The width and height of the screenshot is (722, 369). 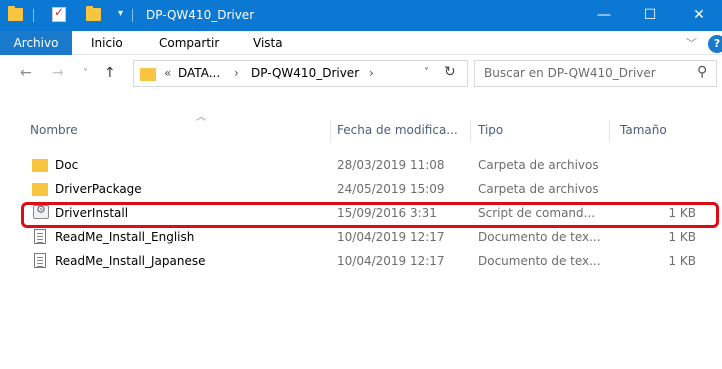 What do you see at coordinates (391, 165) in the screenshot?
I see `file-date: 28/03/2019 11:08` at bounding box center [391, 165].